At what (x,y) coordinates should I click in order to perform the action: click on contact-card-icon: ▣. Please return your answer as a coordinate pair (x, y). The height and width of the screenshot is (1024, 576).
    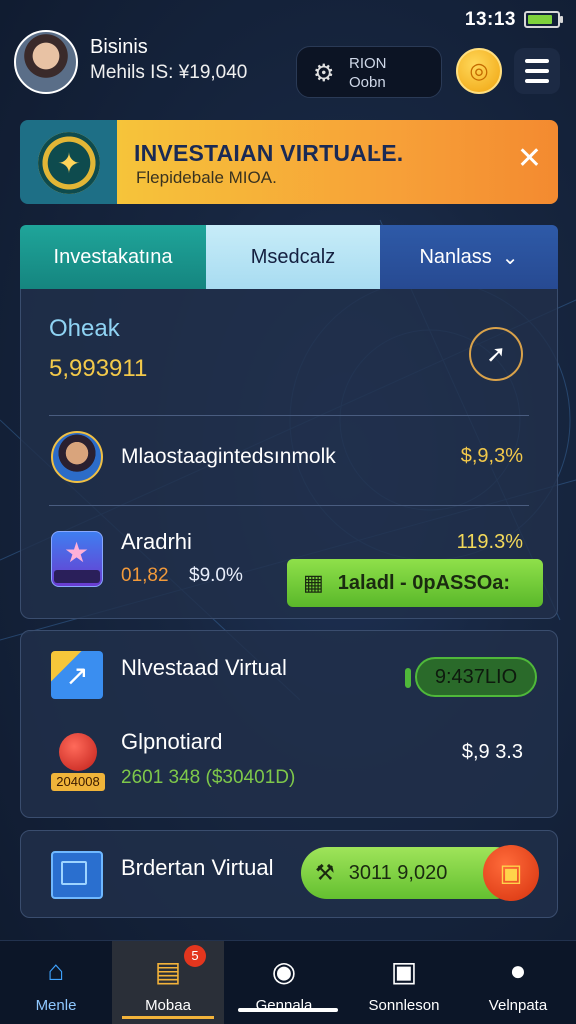
    Looking at the image, I should click on (404, 971).